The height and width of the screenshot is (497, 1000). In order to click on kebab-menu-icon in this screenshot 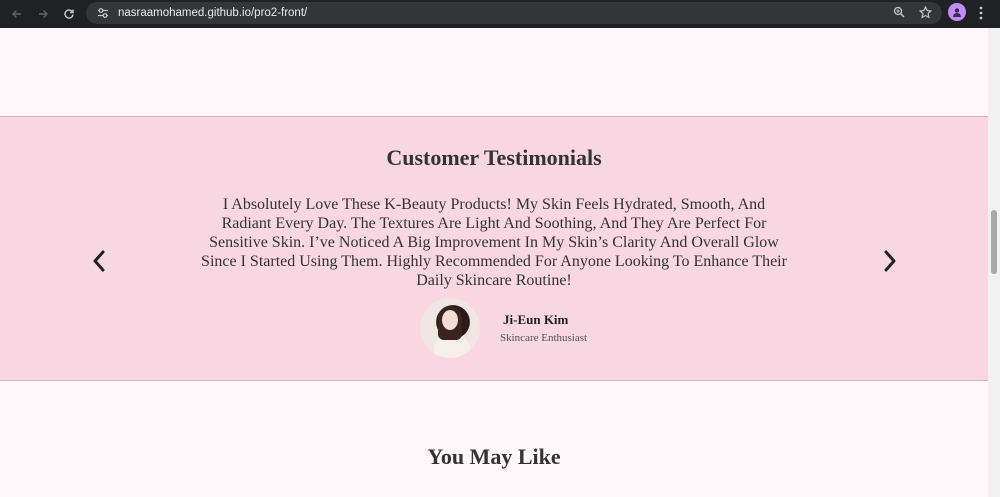, I will do `click(981, 13)`.